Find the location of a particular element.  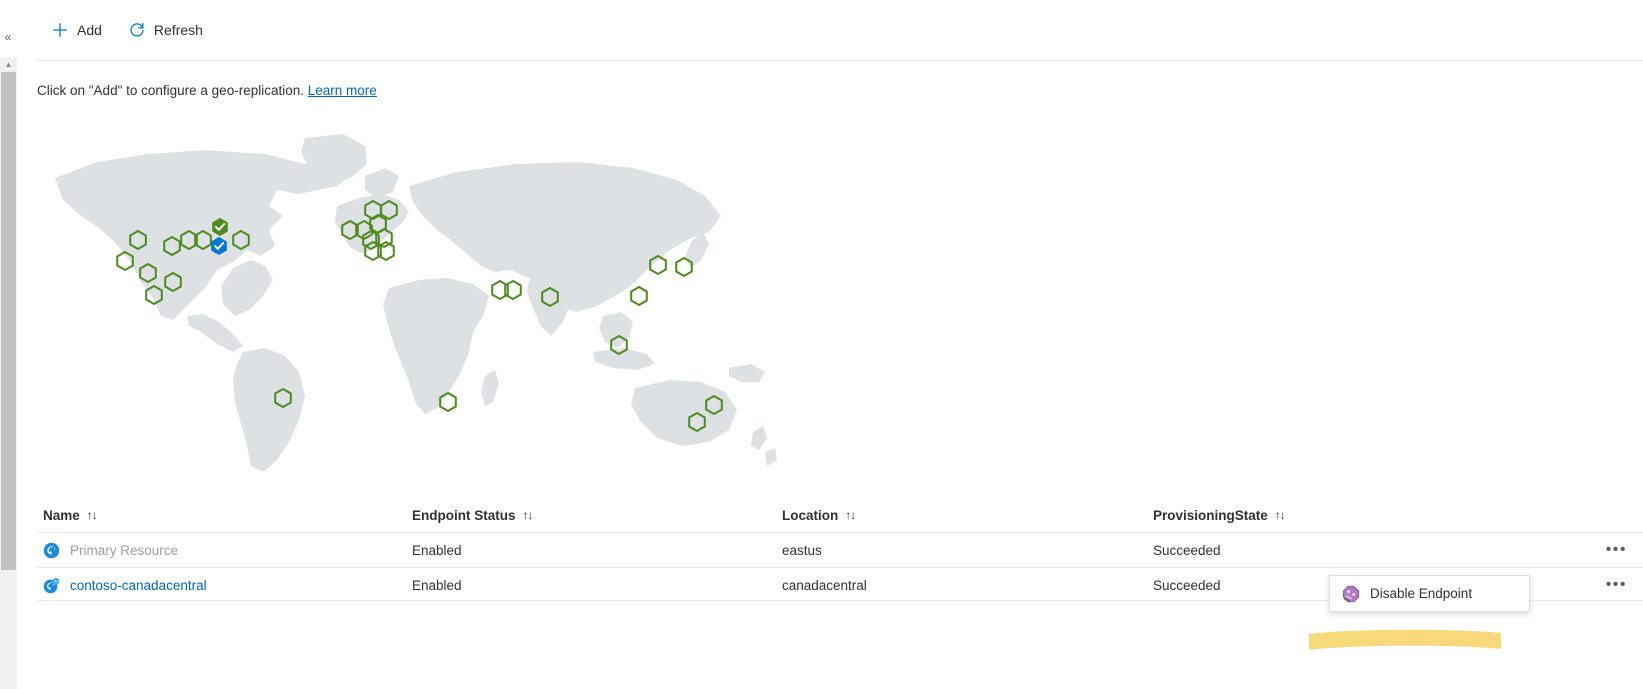

column-header-location: Location ↑↓ is located at coordinates (967, 515).